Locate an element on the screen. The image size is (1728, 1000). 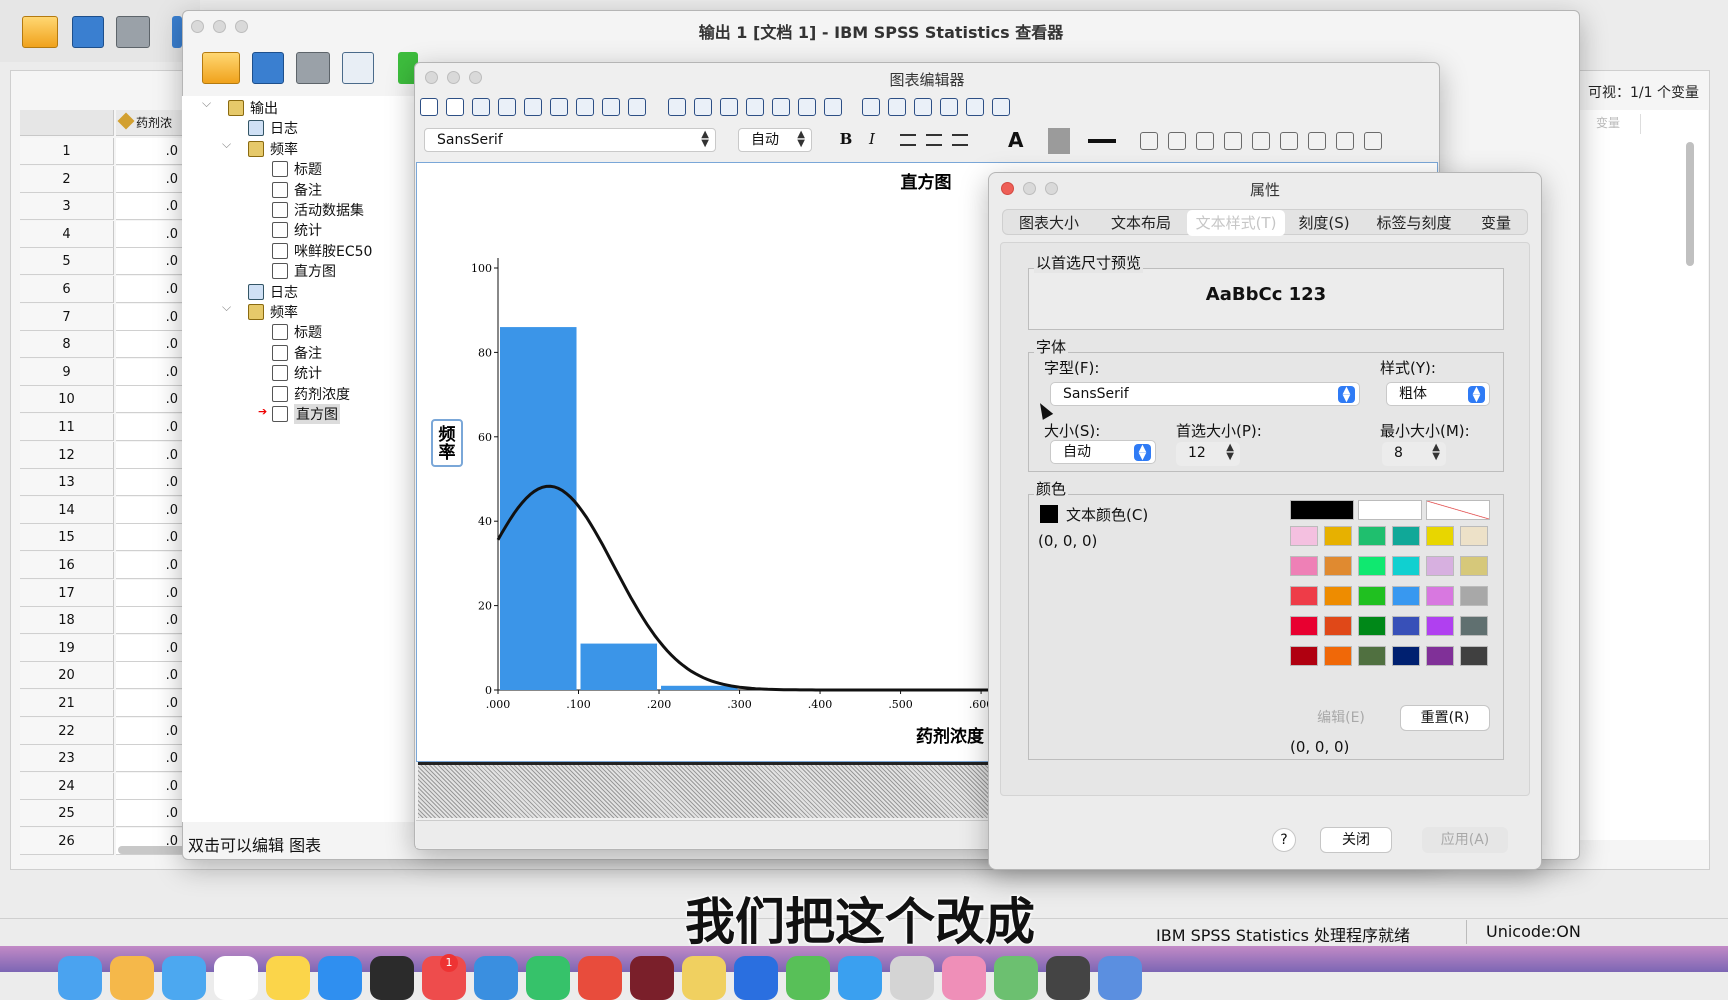
print-icon is located at coordinates (133, 32).